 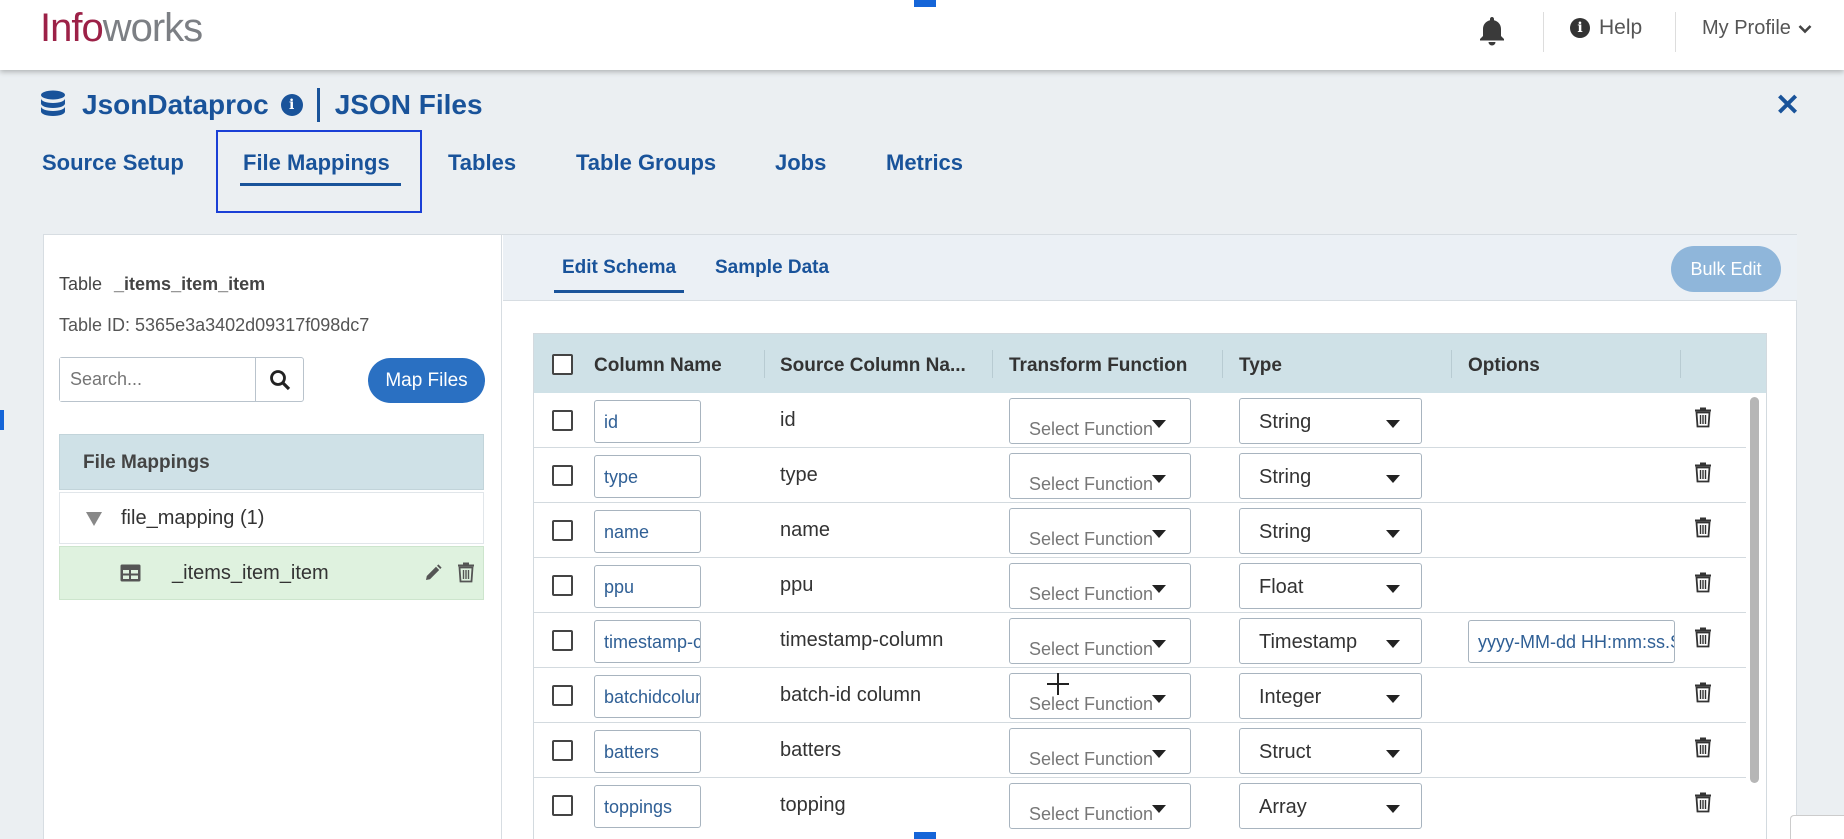 What do you see at coordinates (113, 163) in the screenshot?
I see `tab-source-setup: Source Setup` at bounding box center [113, 163].